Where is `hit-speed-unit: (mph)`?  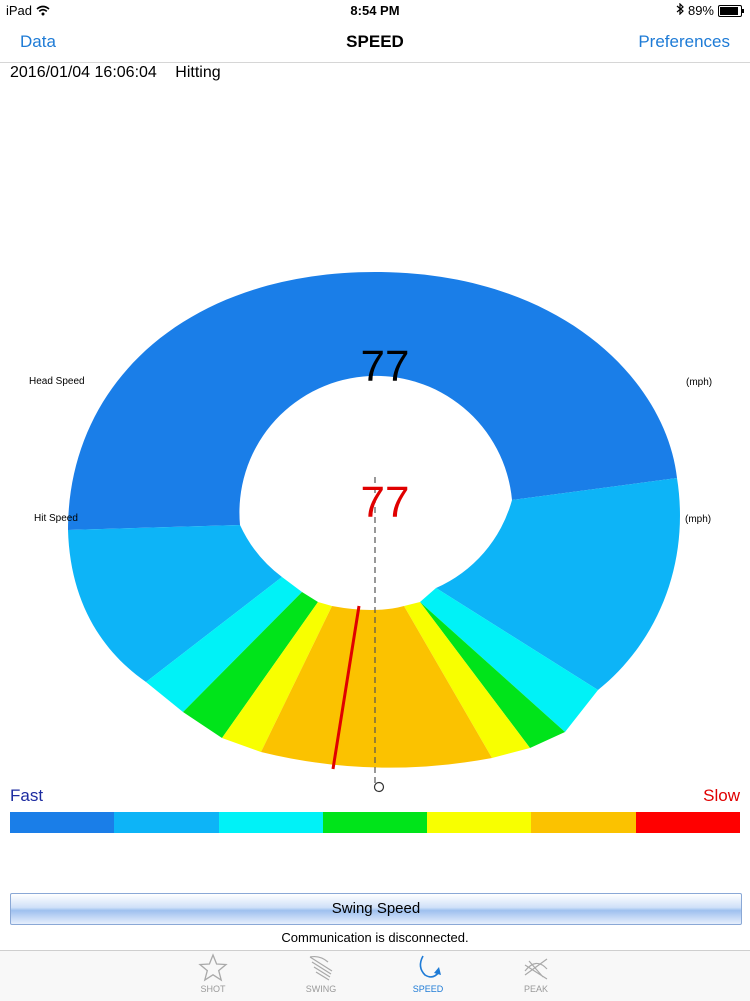 hit-speed-unit: (mph) is located at coordinates (698, 519).